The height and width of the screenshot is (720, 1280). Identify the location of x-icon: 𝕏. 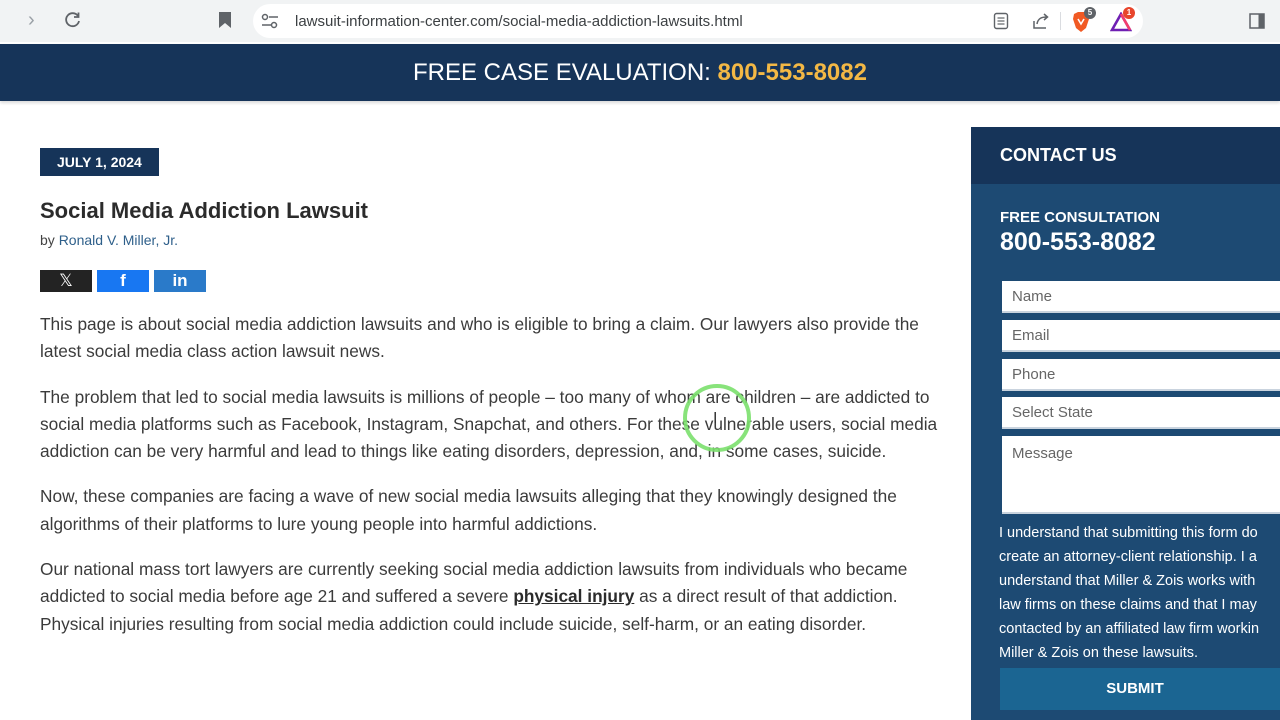
(66, 280).